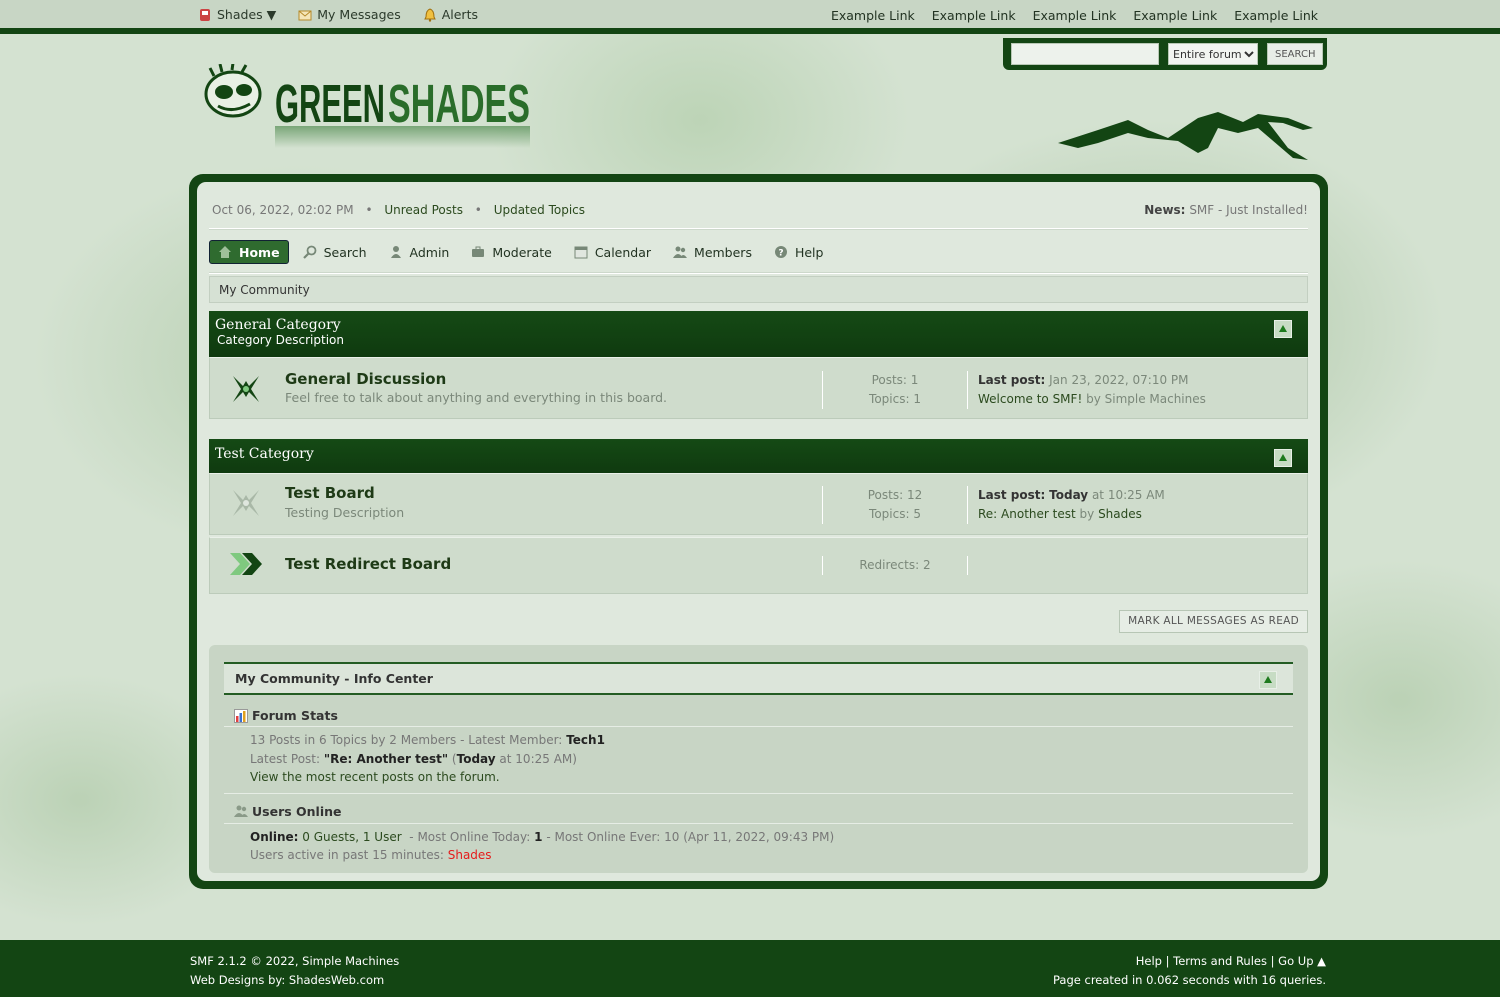  Describe the element at coordinates (459, 104) in the screenshot. I see `logo-text-shades: SHADES` at that location.